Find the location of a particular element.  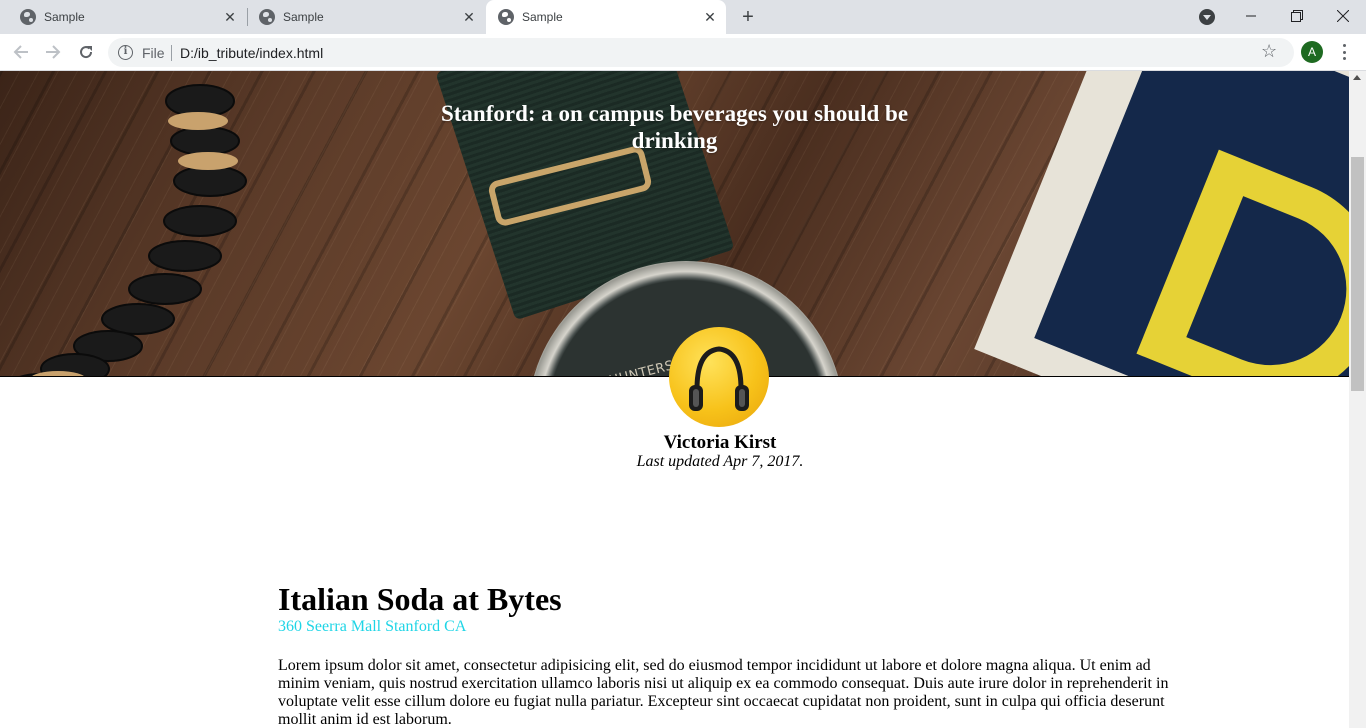

info-icon: i is located at coordinates (125, 52).